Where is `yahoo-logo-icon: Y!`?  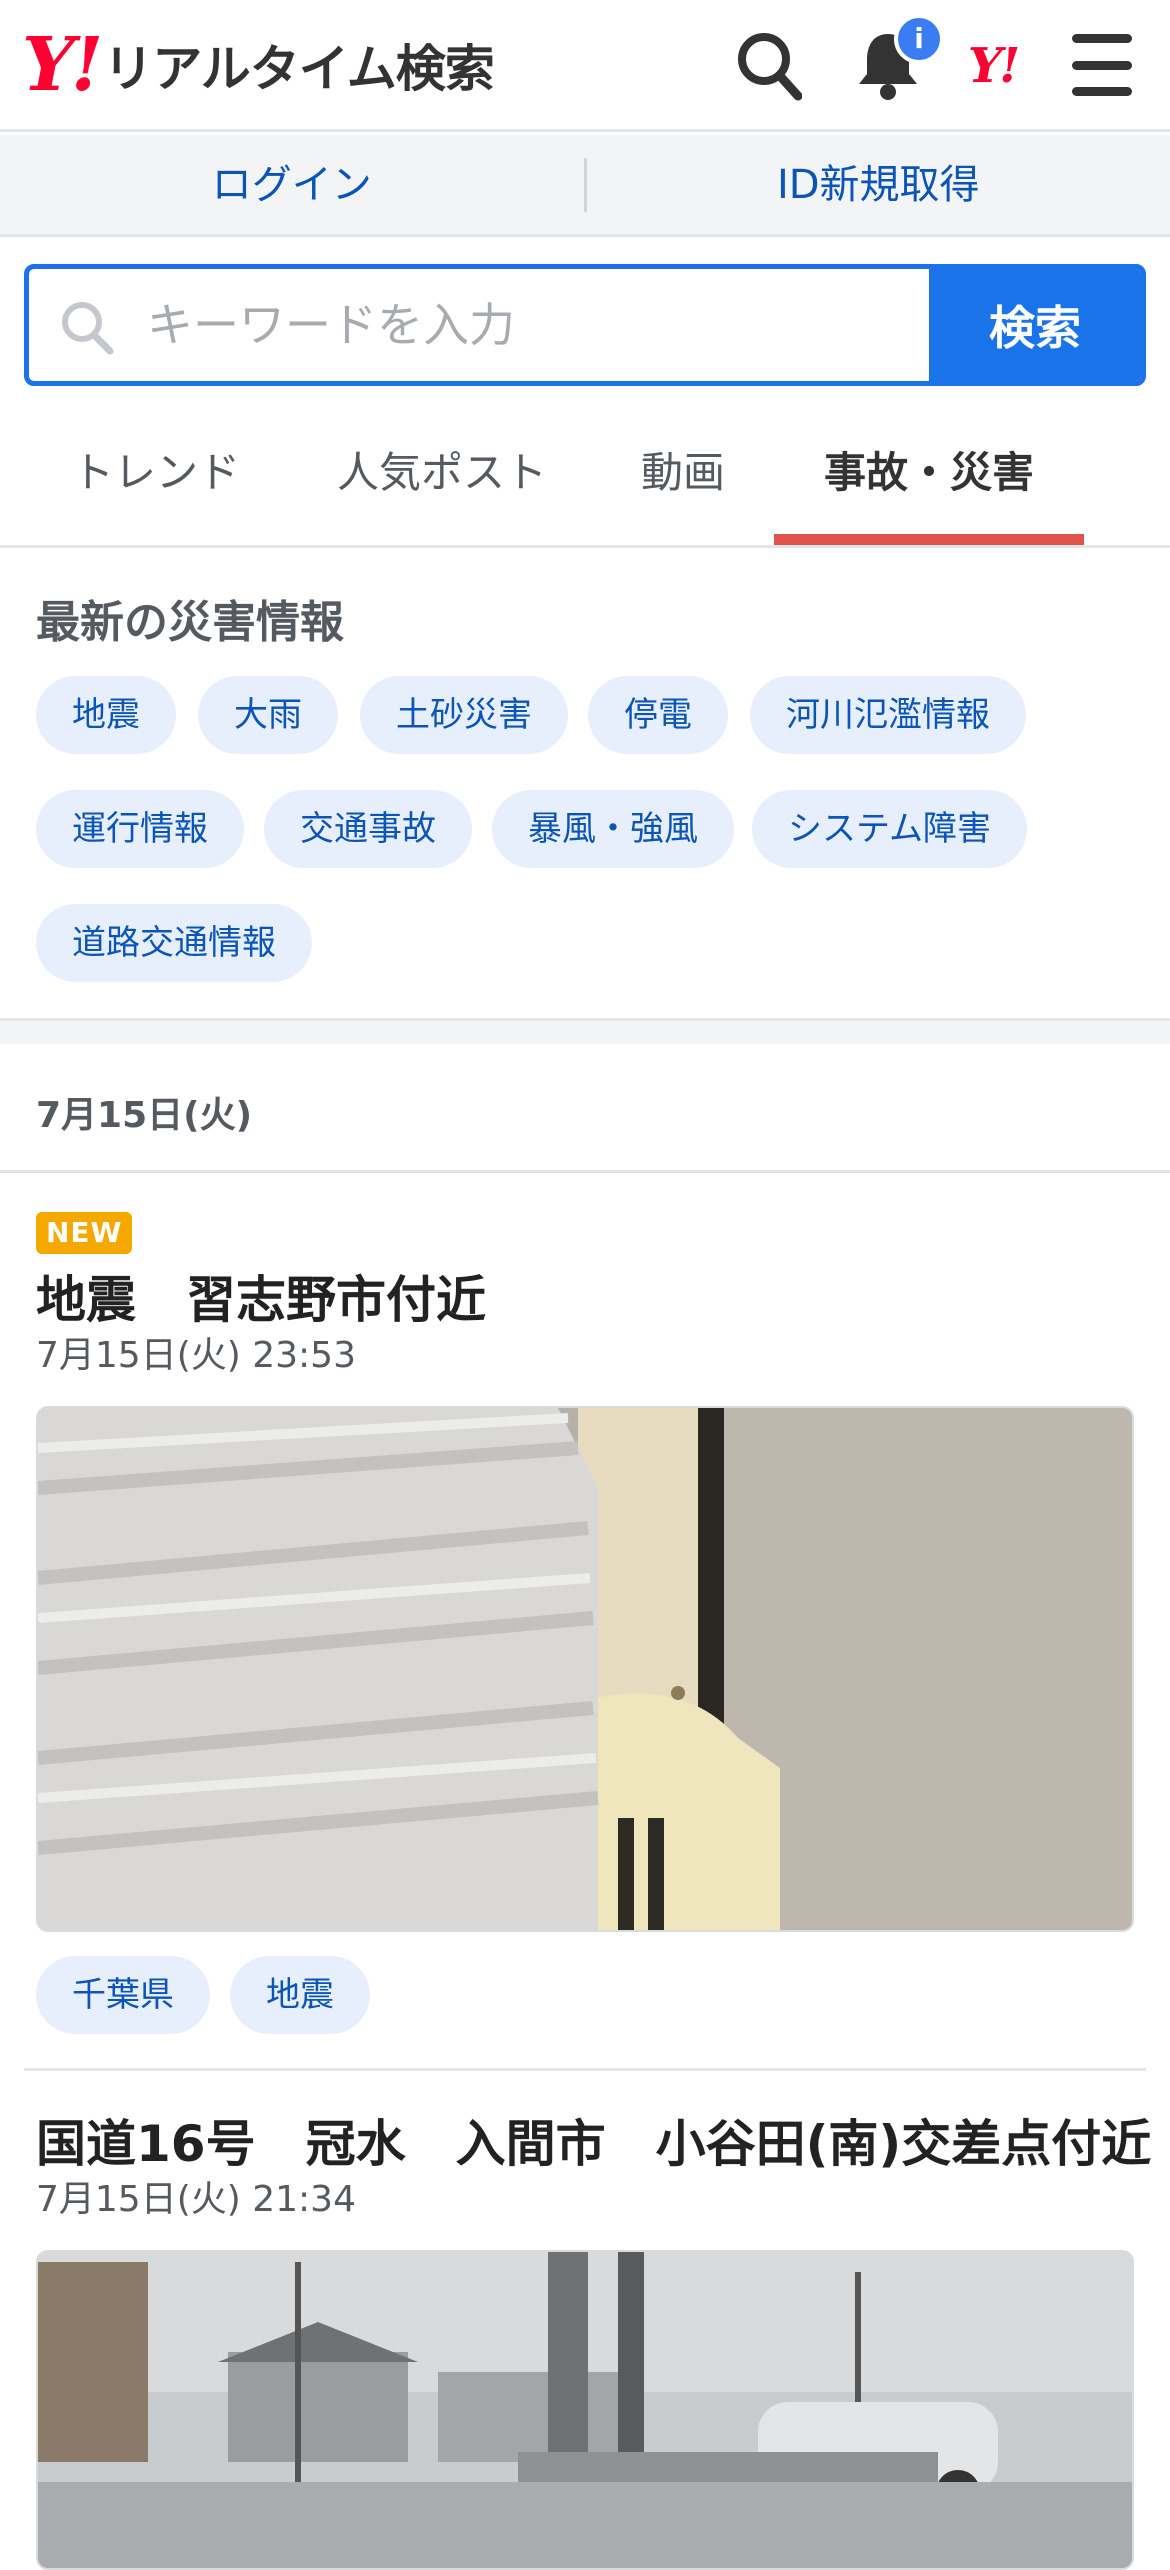 yahoo-logo-icon: Y! is located at coordinates (1010, 66).